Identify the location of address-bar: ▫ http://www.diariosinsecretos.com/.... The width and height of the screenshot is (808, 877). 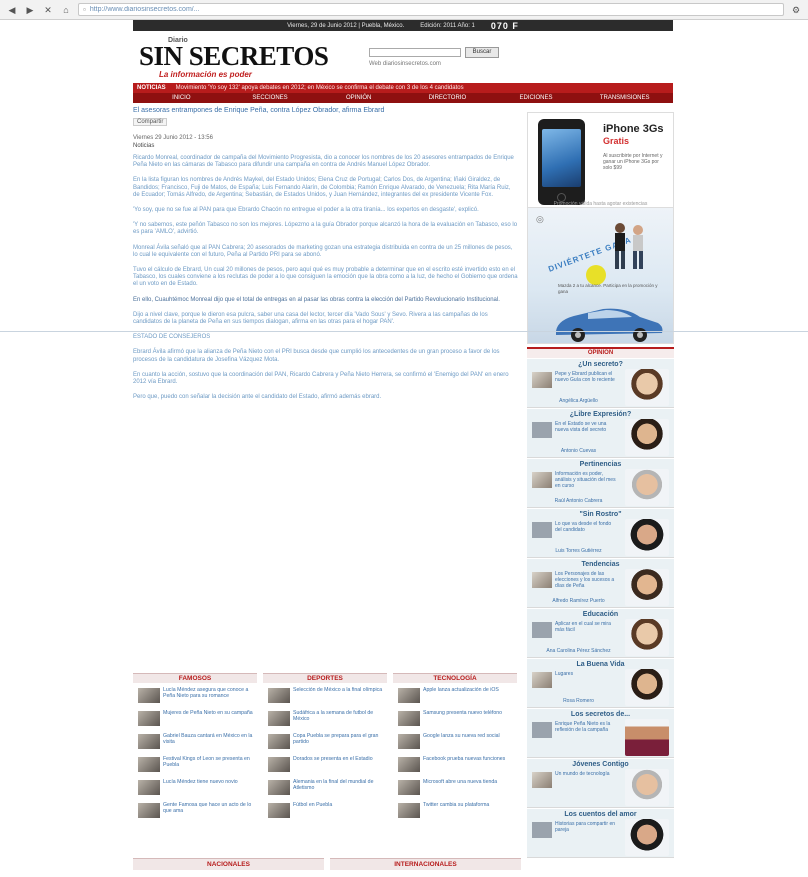
(431, 9).